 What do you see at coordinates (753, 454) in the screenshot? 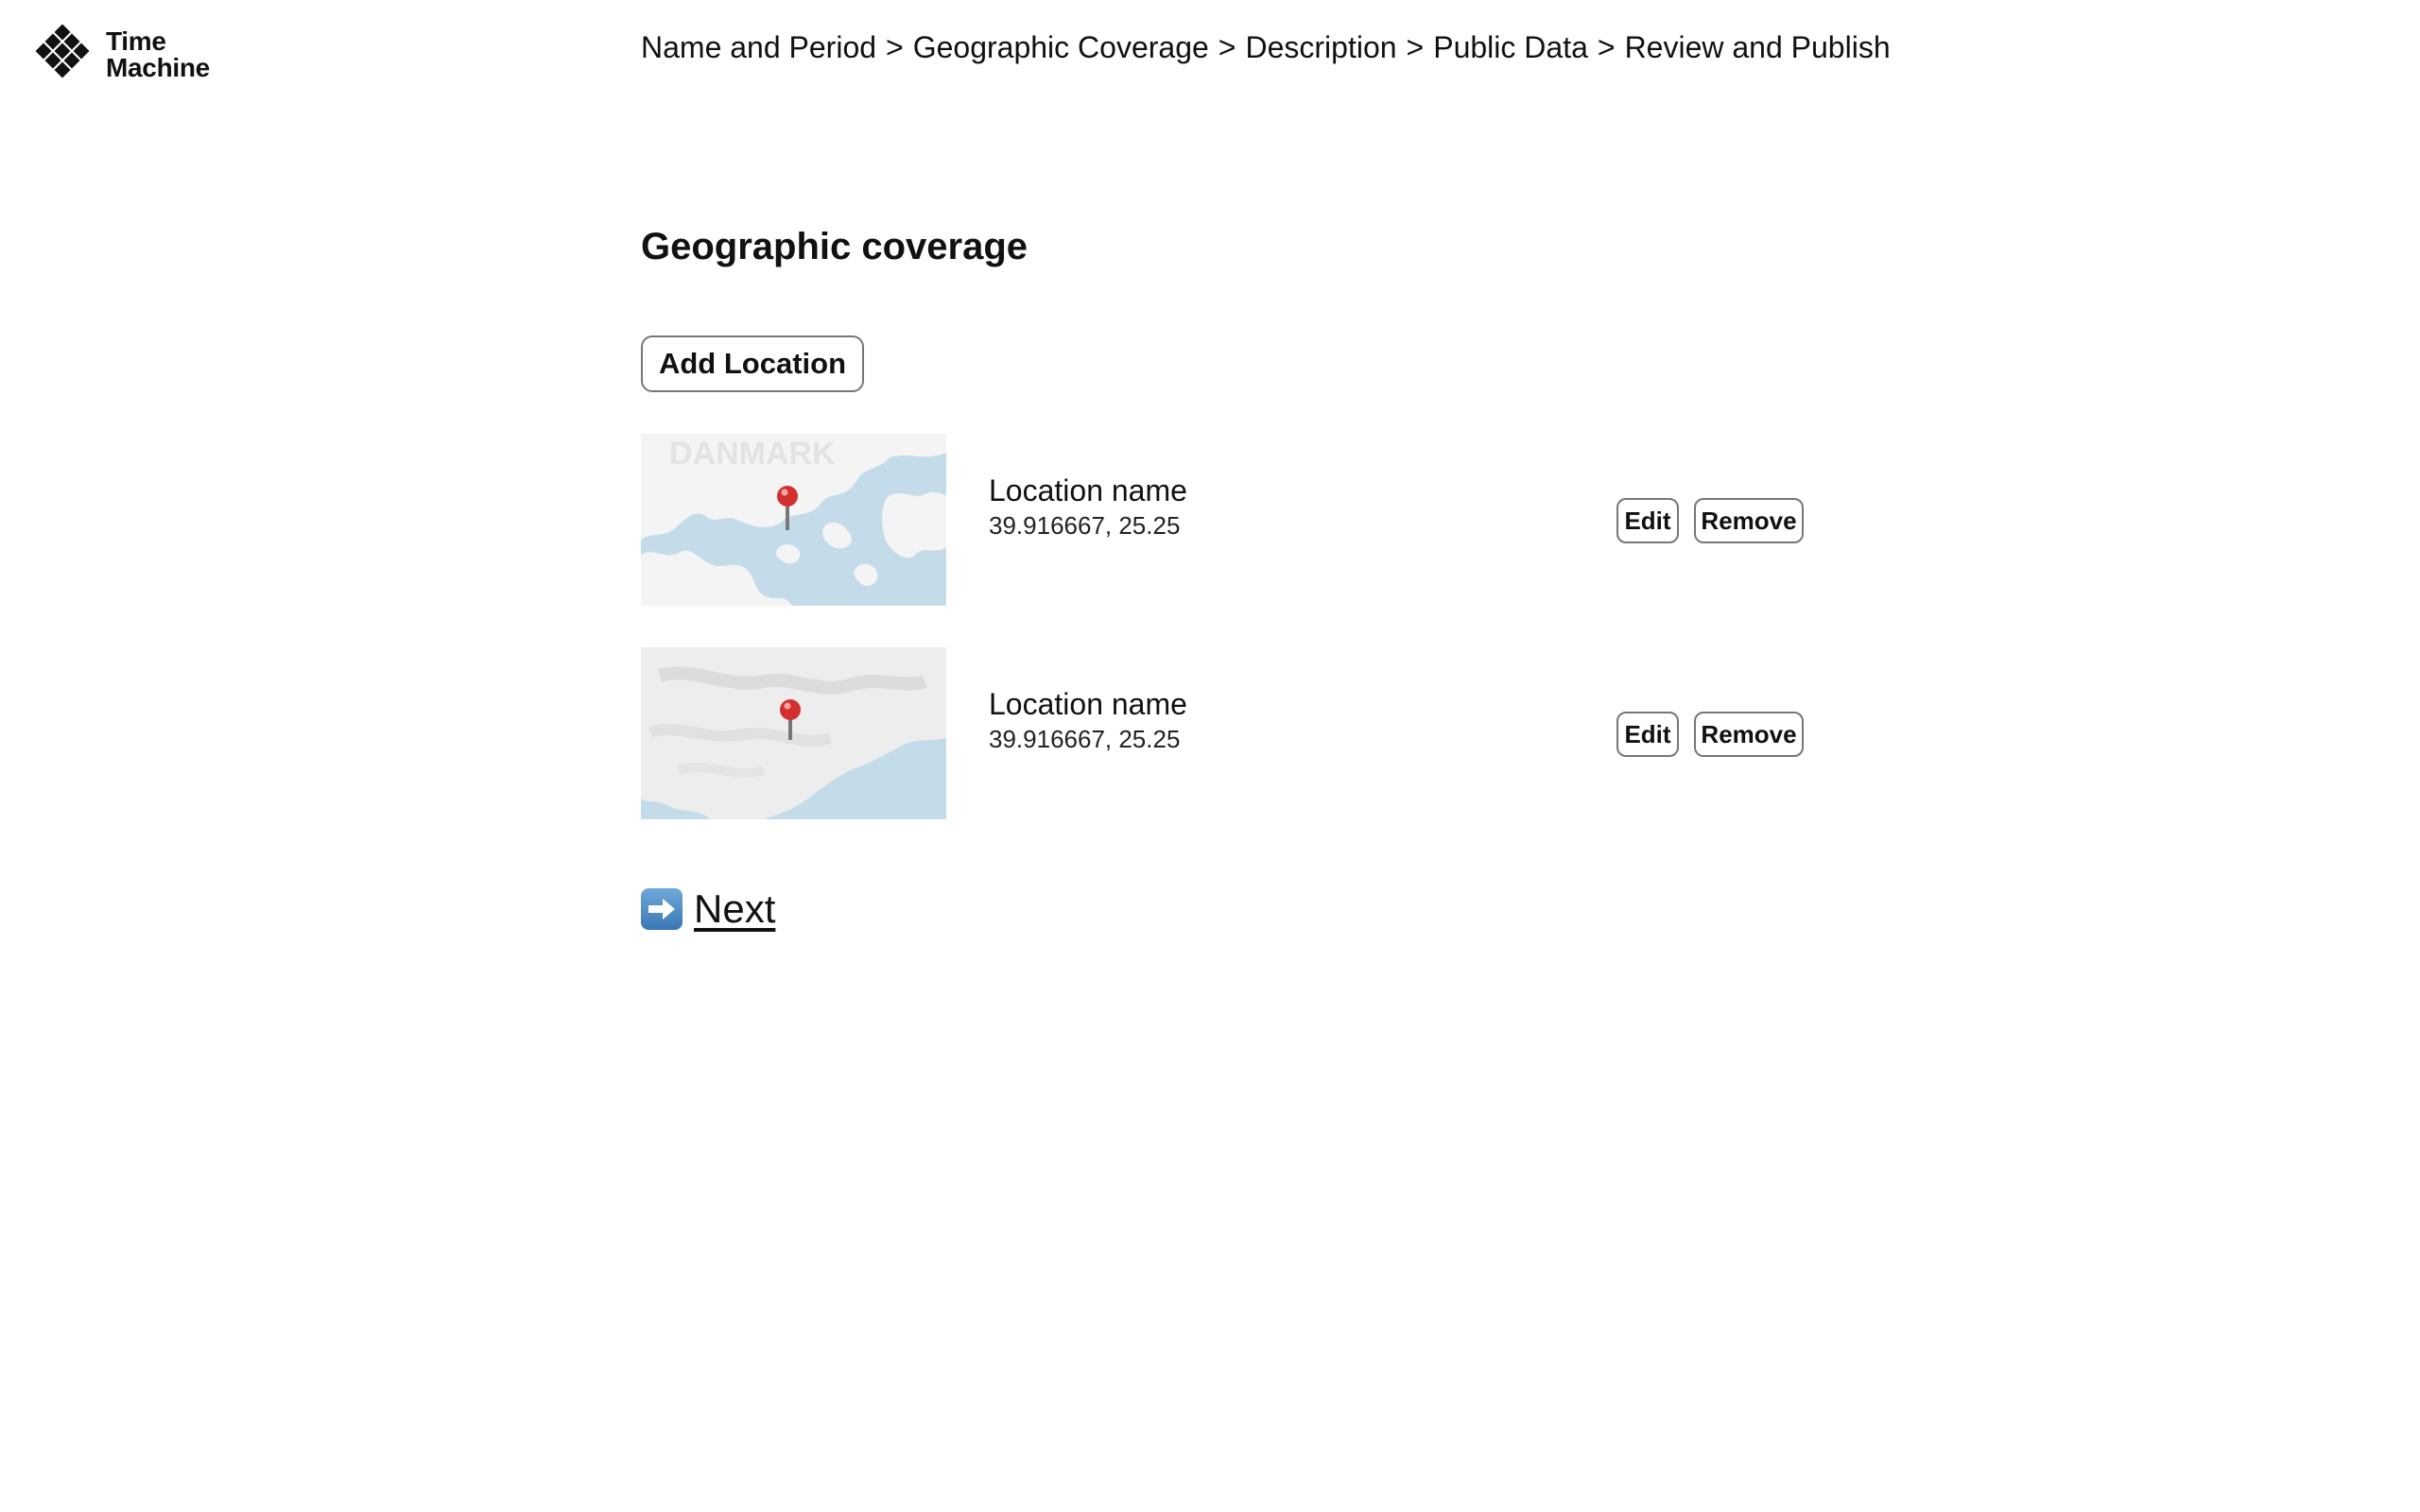
I see `map-label: DANMARK` at bounding box center [753, 454].